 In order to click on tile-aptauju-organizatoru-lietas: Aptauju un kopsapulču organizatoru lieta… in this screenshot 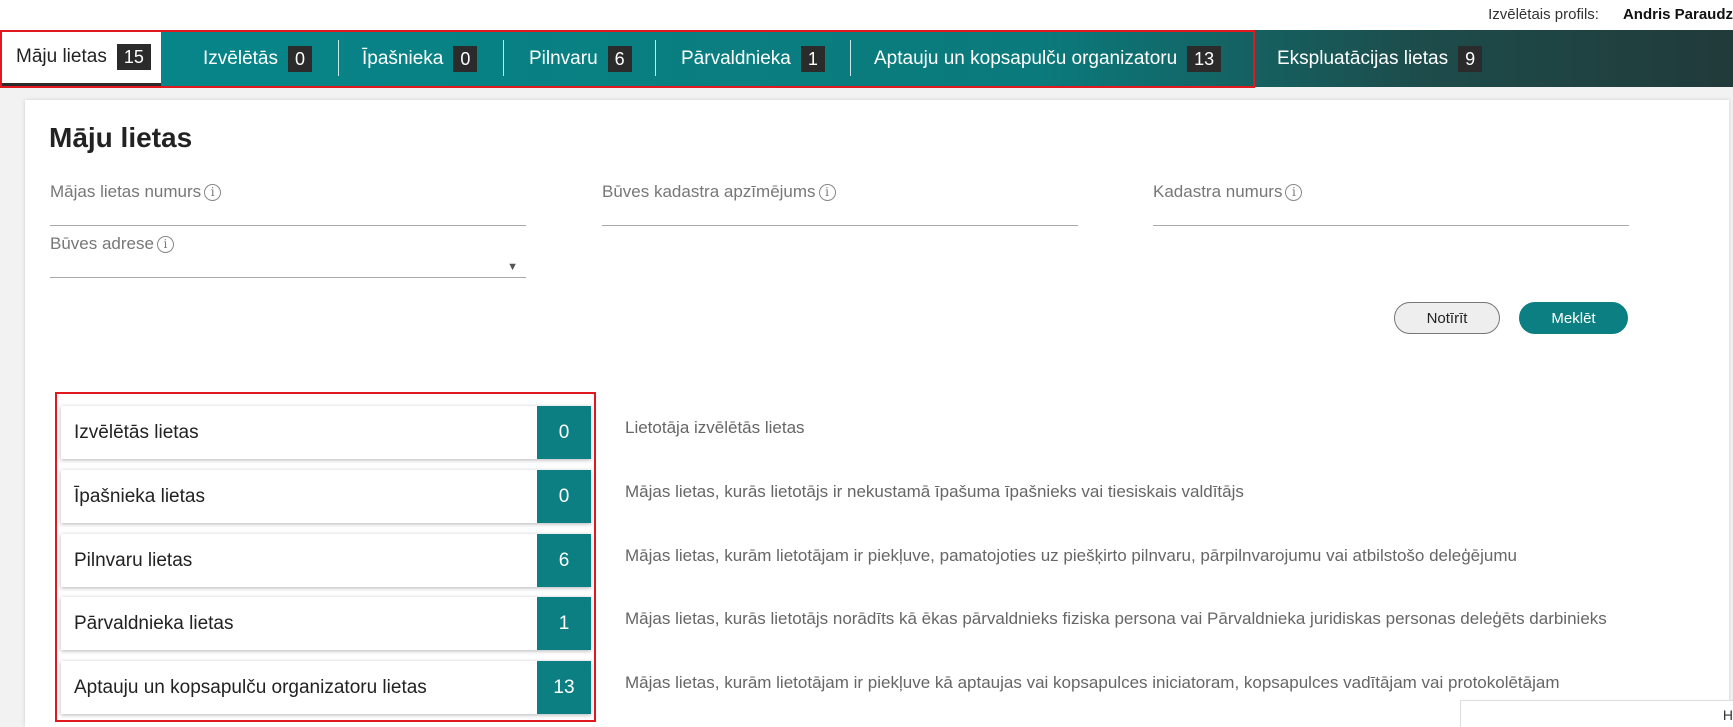, I will do `click(326, 687)`.